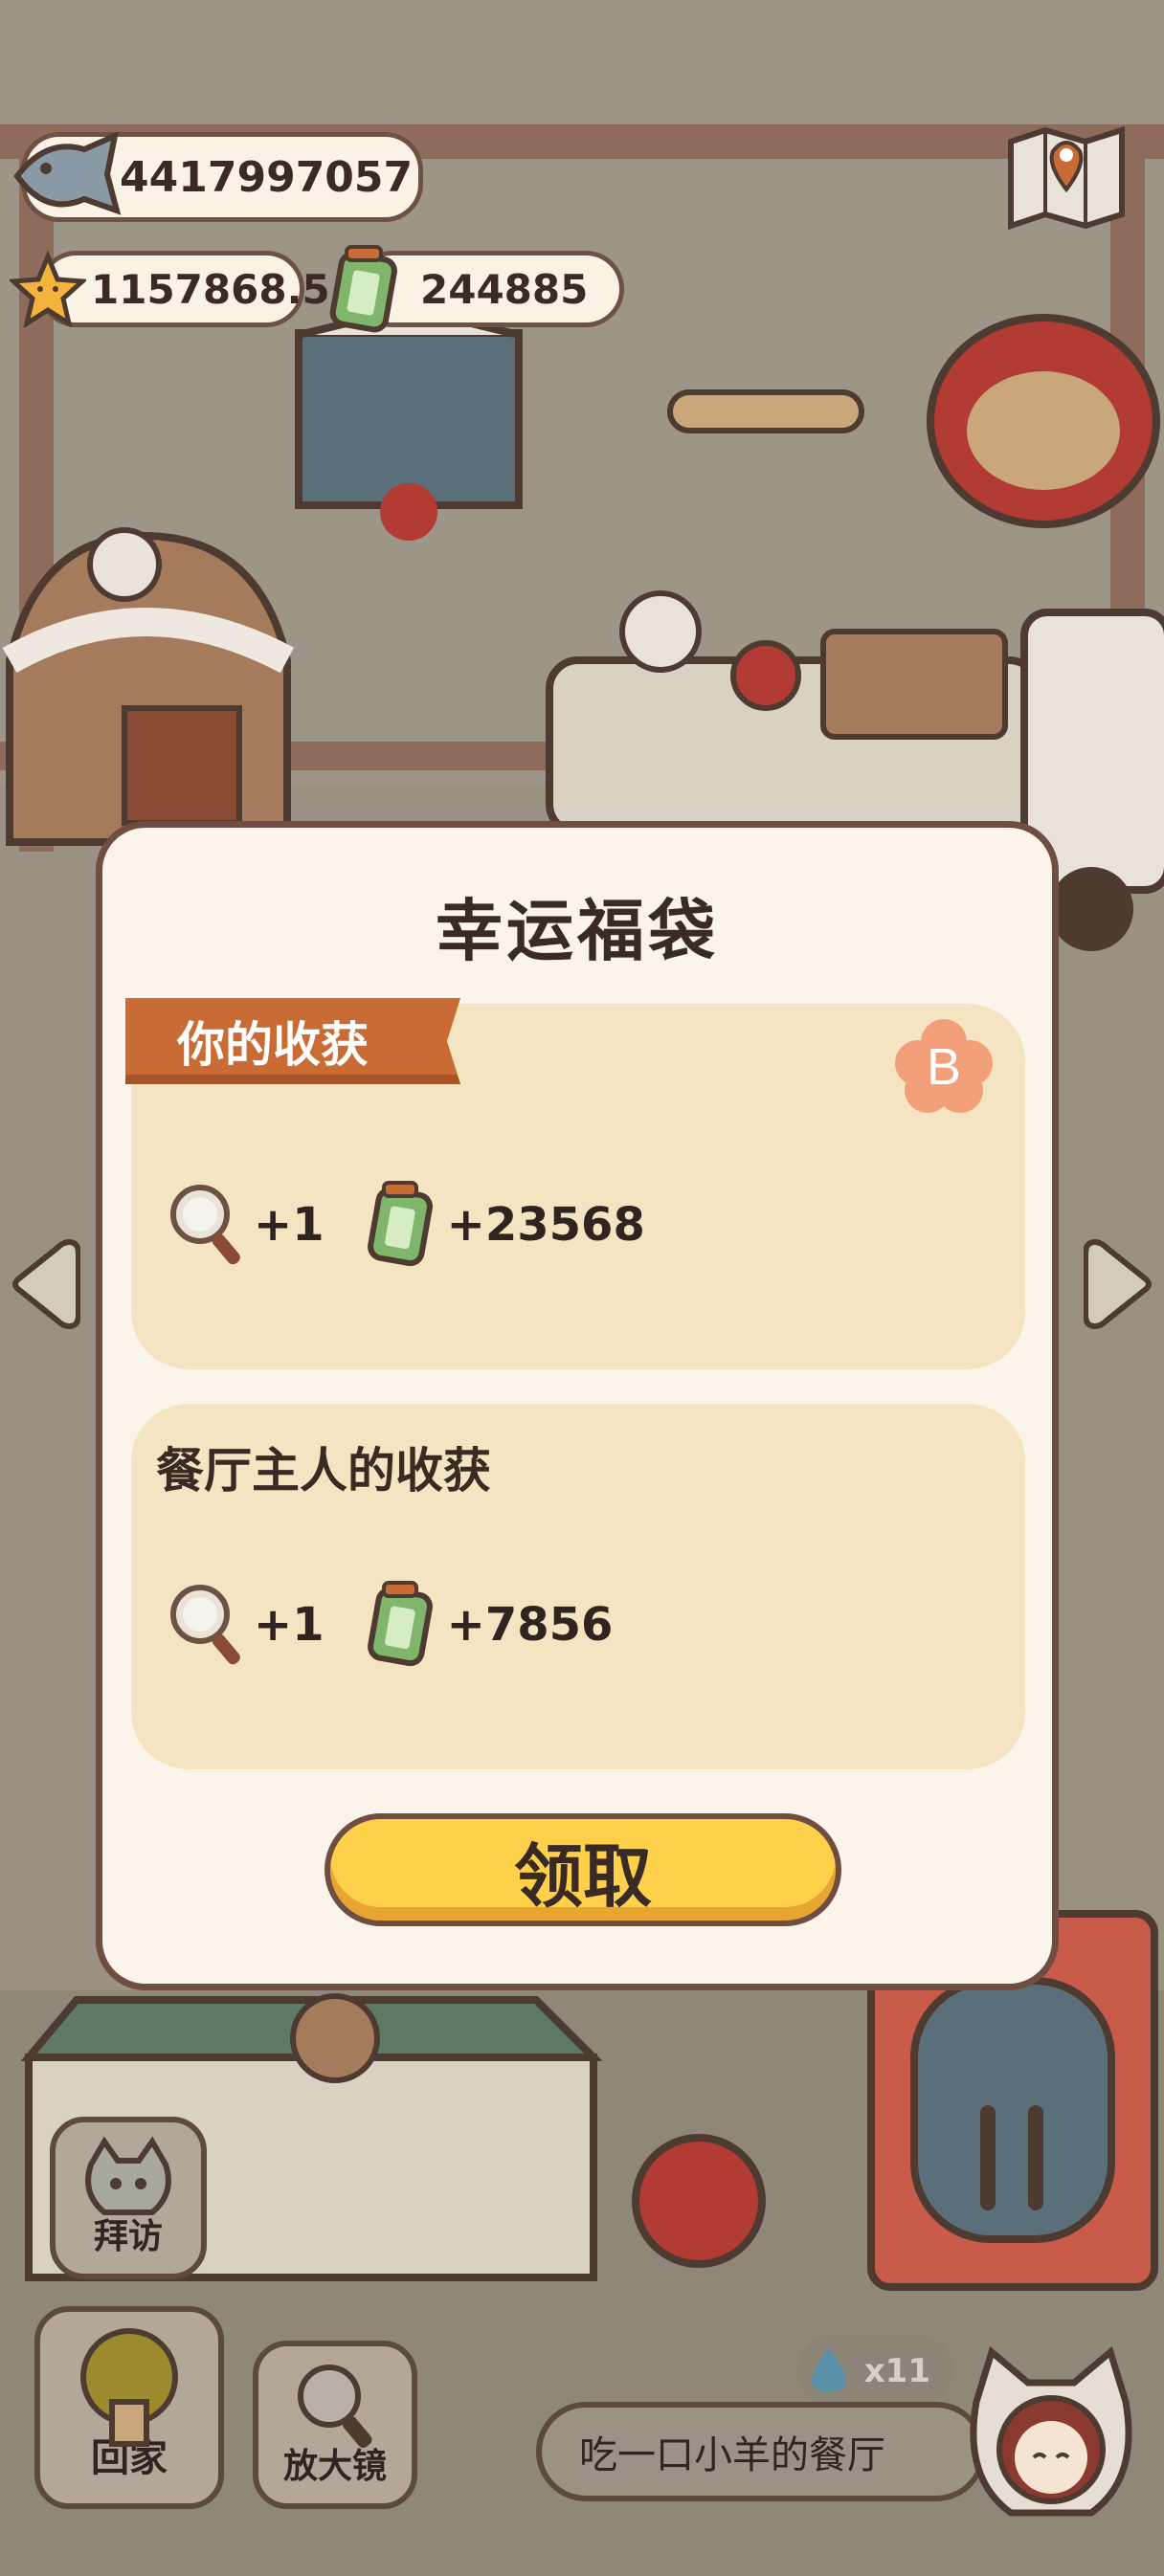  What do you see at coordinates (48, 290) in the screenshot?
I see `star-icon` at bounding box center [48, 290].